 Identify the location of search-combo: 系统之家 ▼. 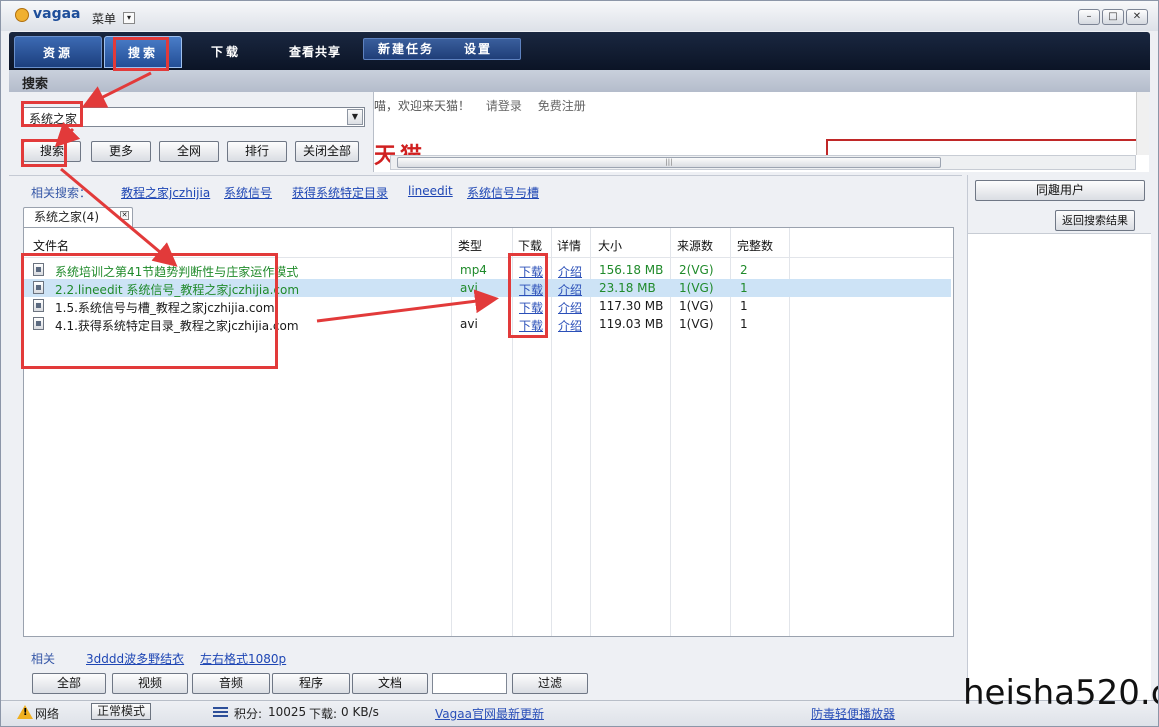
(194, 117).